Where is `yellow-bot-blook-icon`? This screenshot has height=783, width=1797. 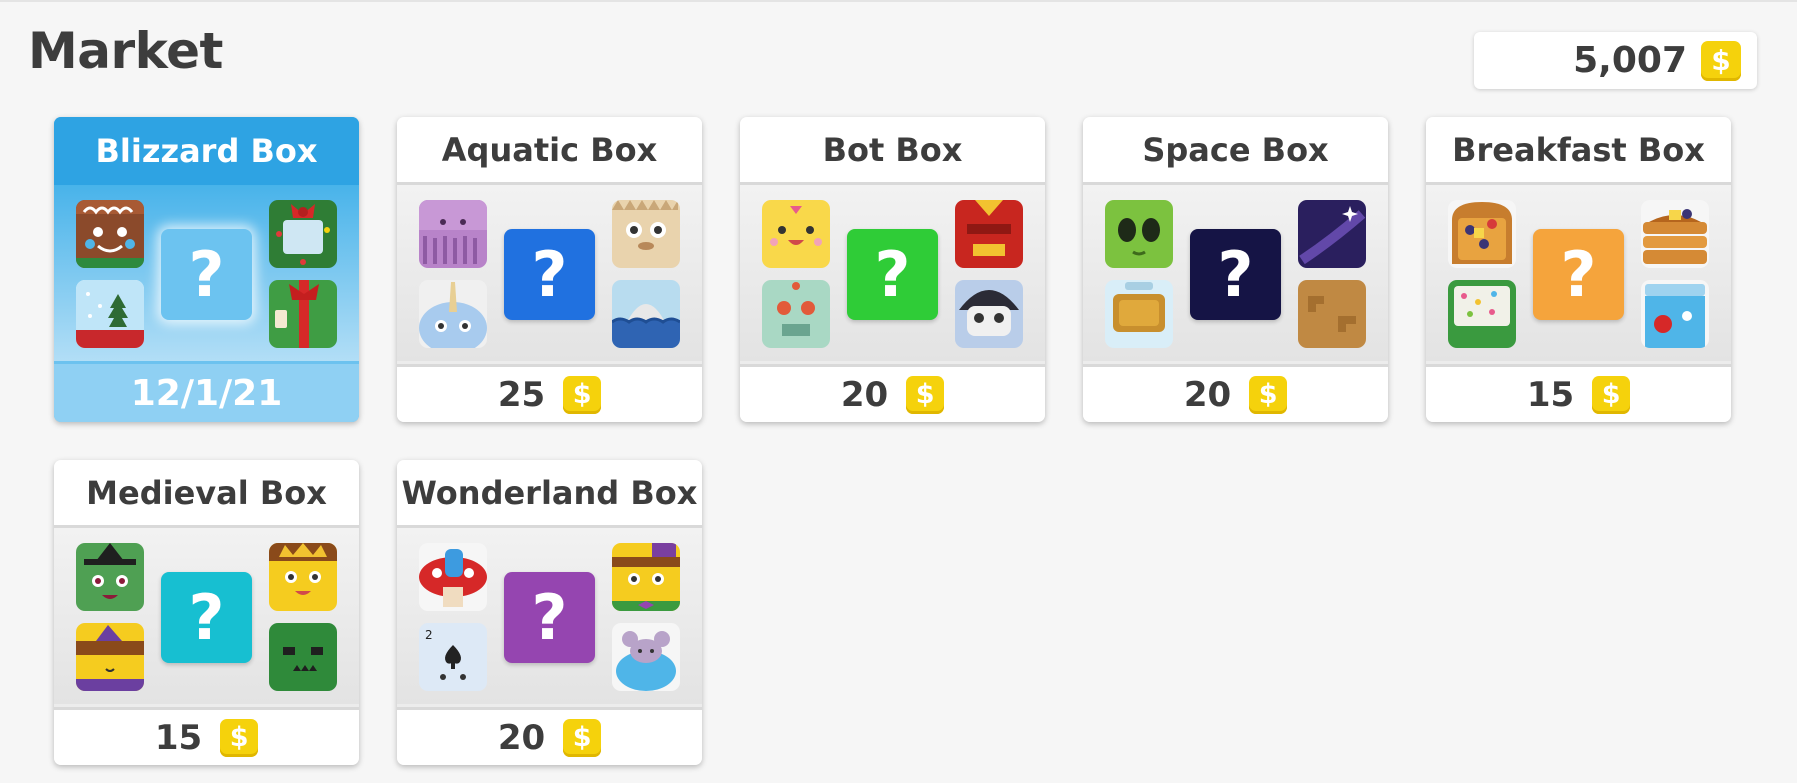
yellow-bot-blook-icon is located at coordinates (796, 234).